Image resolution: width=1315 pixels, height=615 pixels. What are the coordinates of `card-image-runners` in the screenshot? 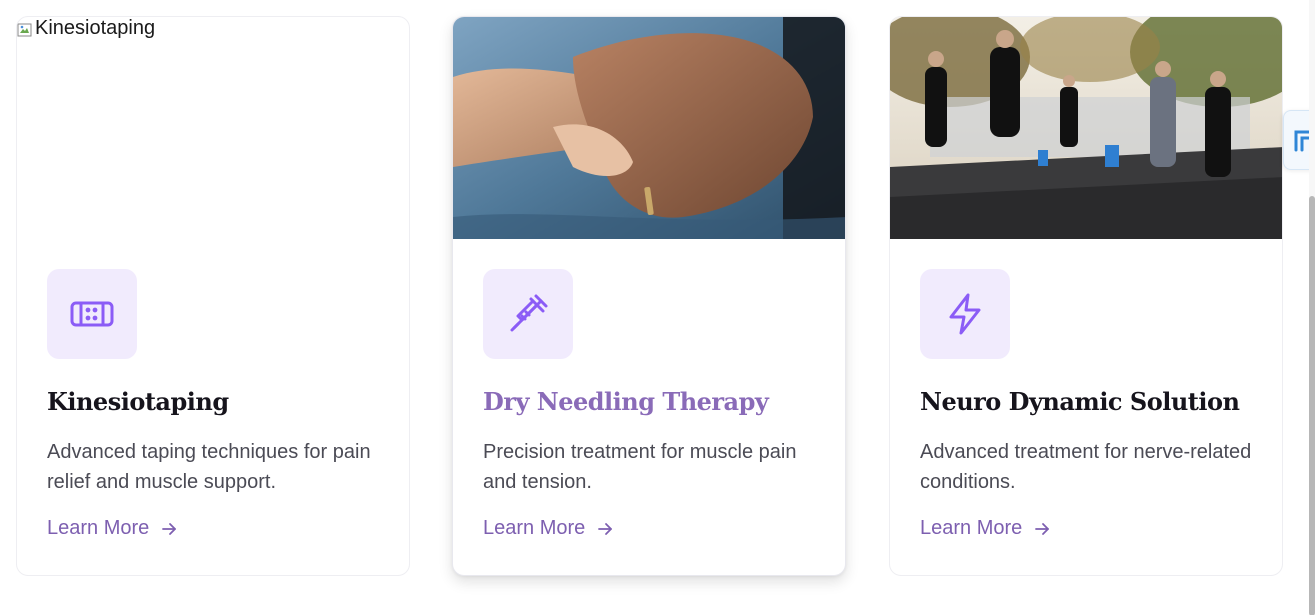 It's located at (1086, 128).